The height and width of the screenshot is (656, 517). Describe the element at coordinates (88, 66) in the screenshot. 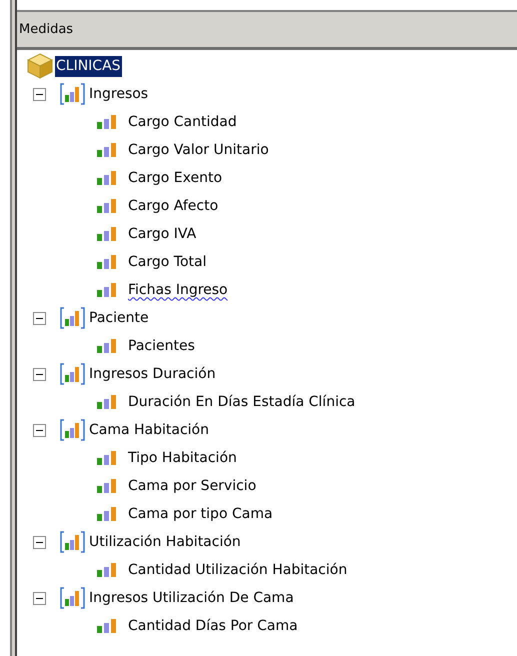

I see `tree-item: CLINICAS` at that location.